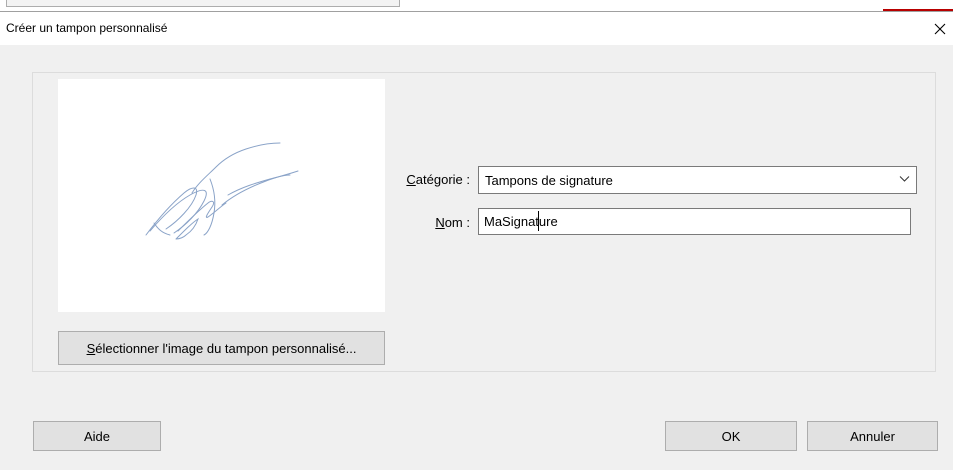  I want to click on category-select: Tampons de signature, so click(697, 180).